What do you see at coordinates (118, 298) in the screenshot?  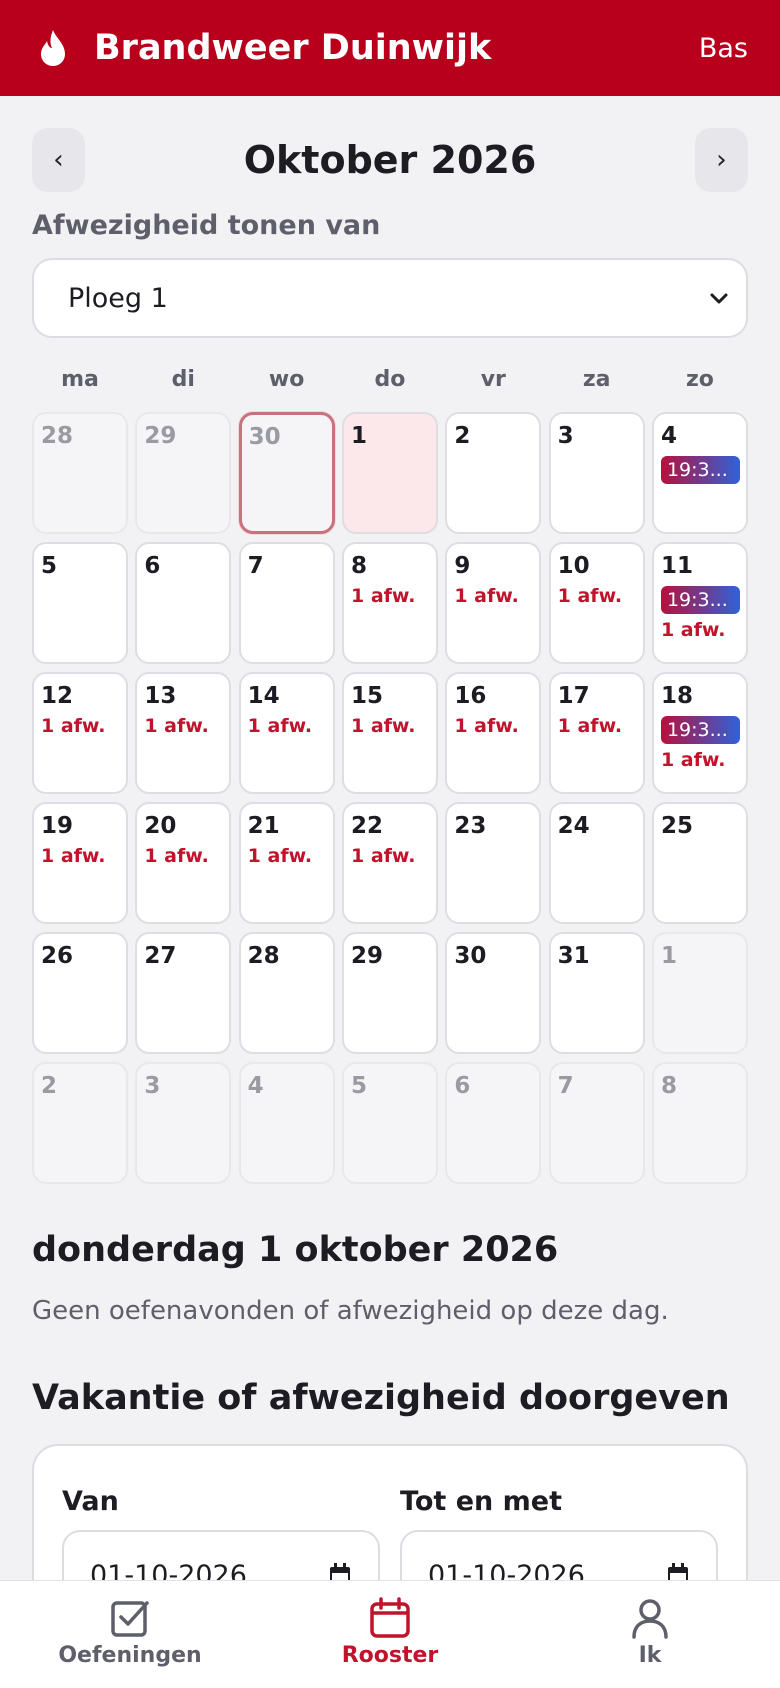 I see `absence-team-value: Ploeg 1` at bounding box center [118, 298].